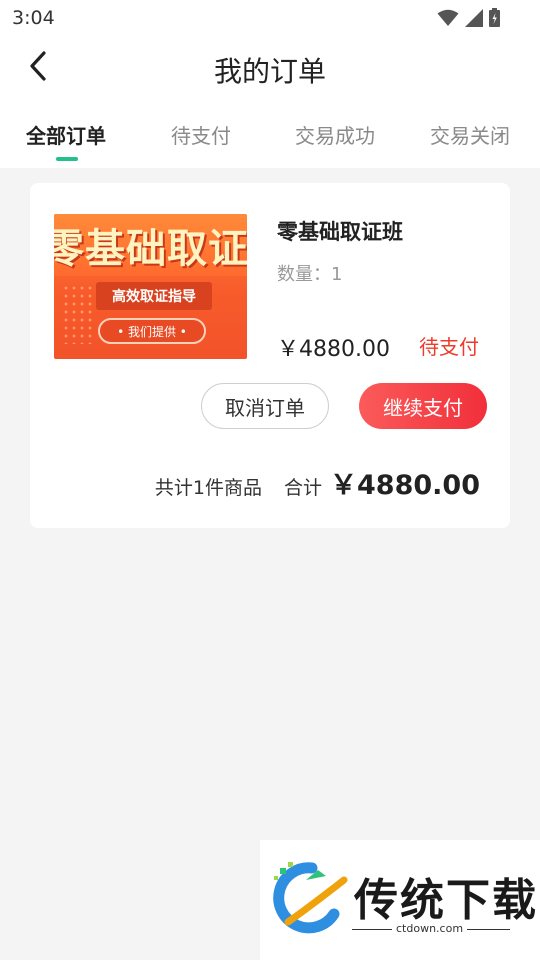 This screenshot has width=540, height=960. Describe the element at coordinates (265, 406) in the screenshot. I see `cancel-order-button: 取消订单` at that location.